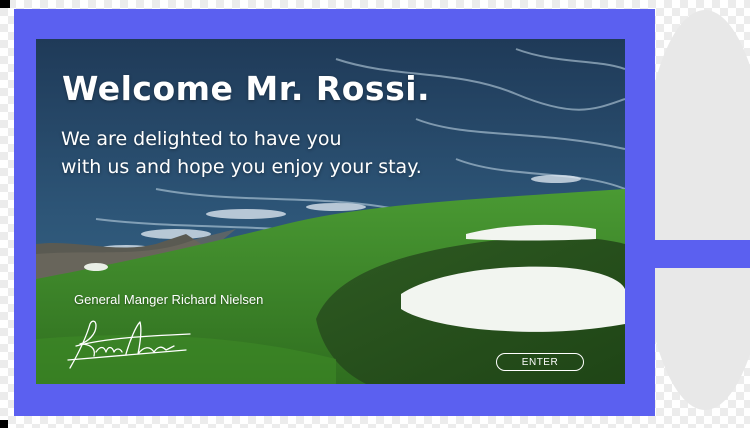  What do you see at coordinates (241, 167) in the screenshot?
I see `message-line: with us and hope you enjoy your stay.` at bounding box center [241, 167].